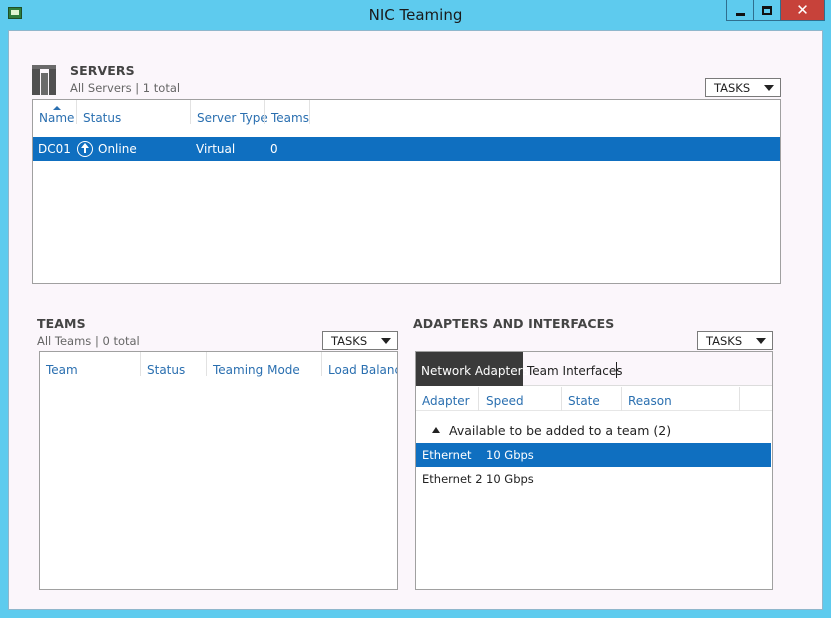 This screenshot has height=618, width=831. What do you see at coordinates (732, 87) in the screenshot?
I see `servers-tasks-label: TASKS` at bounding box center [732, 87].